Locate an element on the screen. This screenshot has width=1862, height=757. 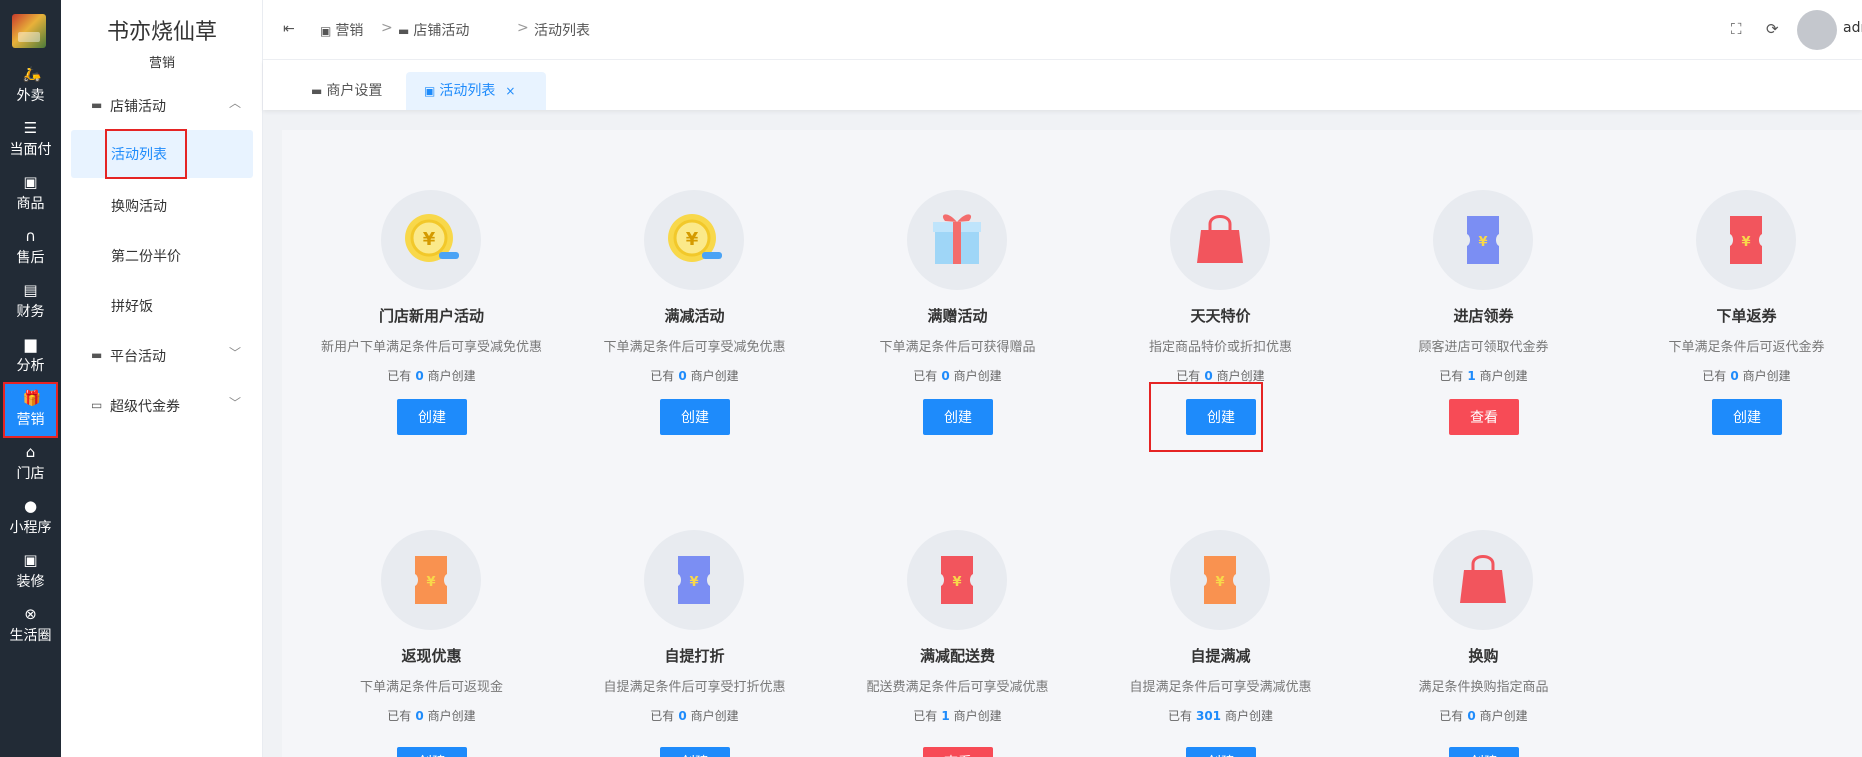
store-name: 书亦烧仙草 is located at coordinates (161, 32).